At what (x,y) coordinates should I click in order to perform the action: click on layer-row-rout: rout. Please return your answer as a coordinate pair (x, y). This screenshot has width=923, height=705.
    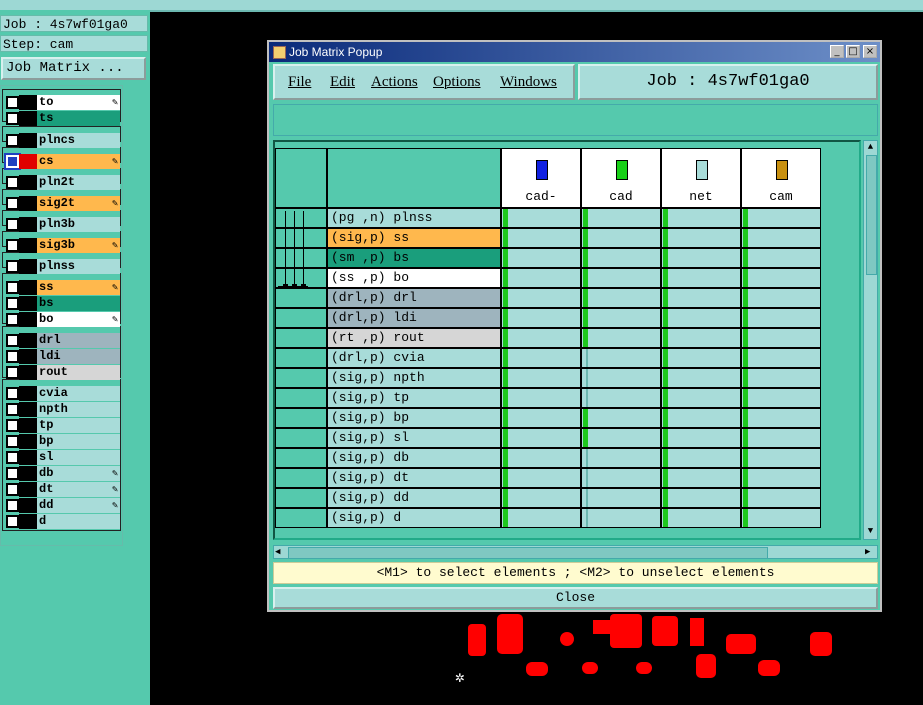
    Looking at the image, I should click on (61, 372).